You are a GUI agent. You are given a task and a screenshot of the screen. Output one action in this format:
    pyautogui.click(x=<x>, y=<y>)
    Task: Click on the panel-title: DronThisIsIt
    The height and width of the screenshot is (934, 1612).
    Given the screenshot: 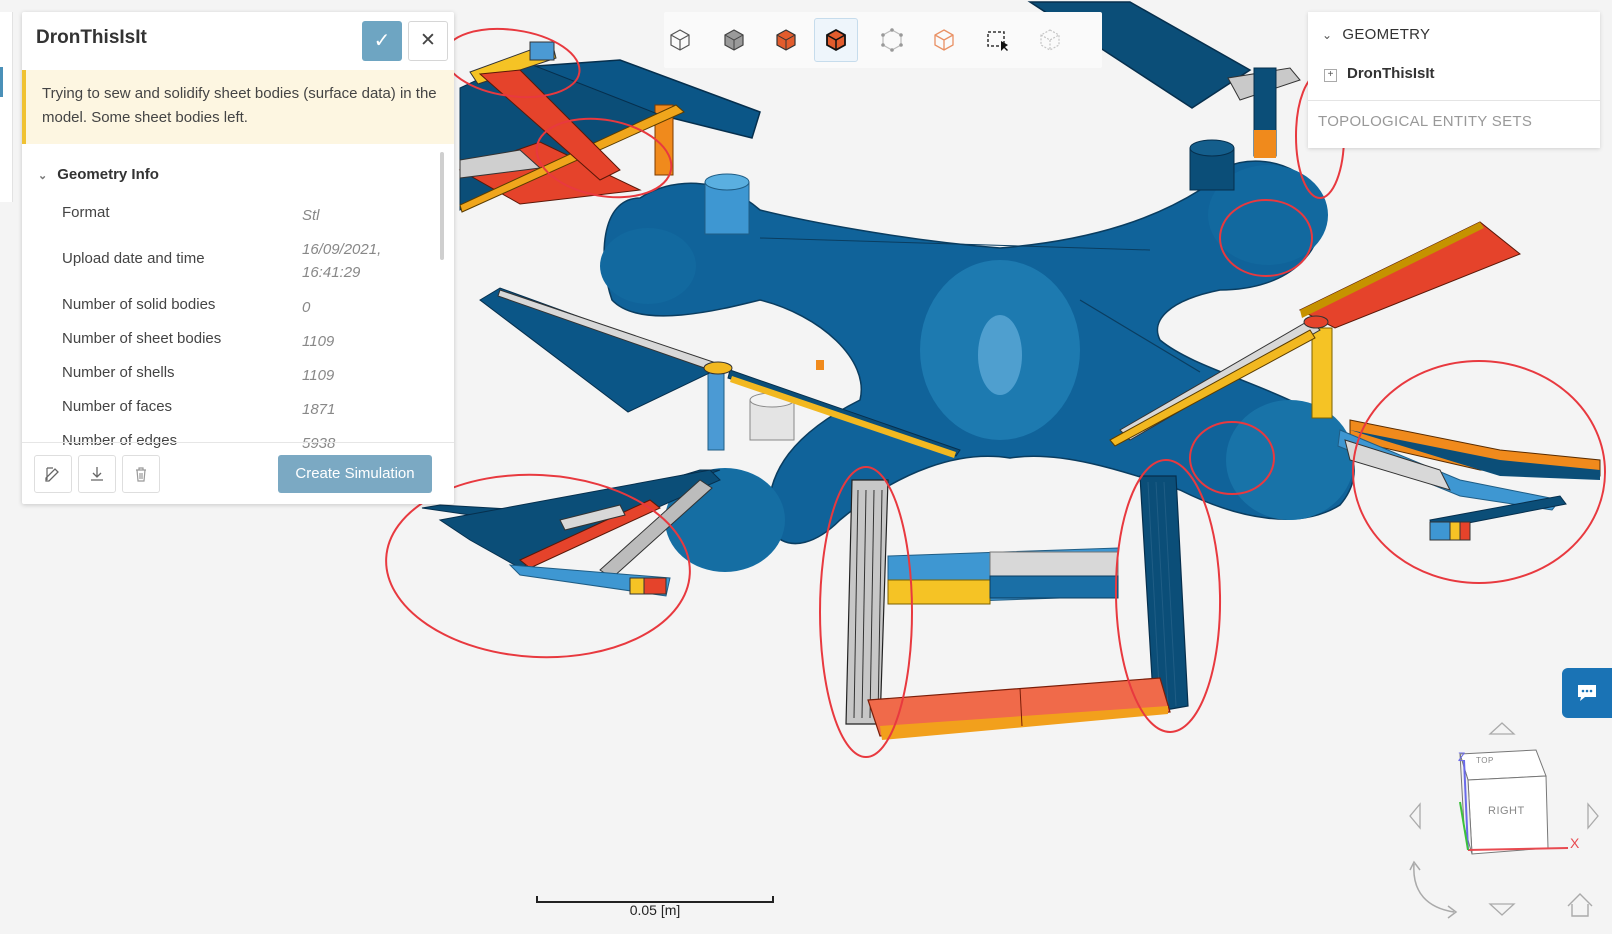 What is the action you would take?
    pyautogui.click(x=91, y=37)
    